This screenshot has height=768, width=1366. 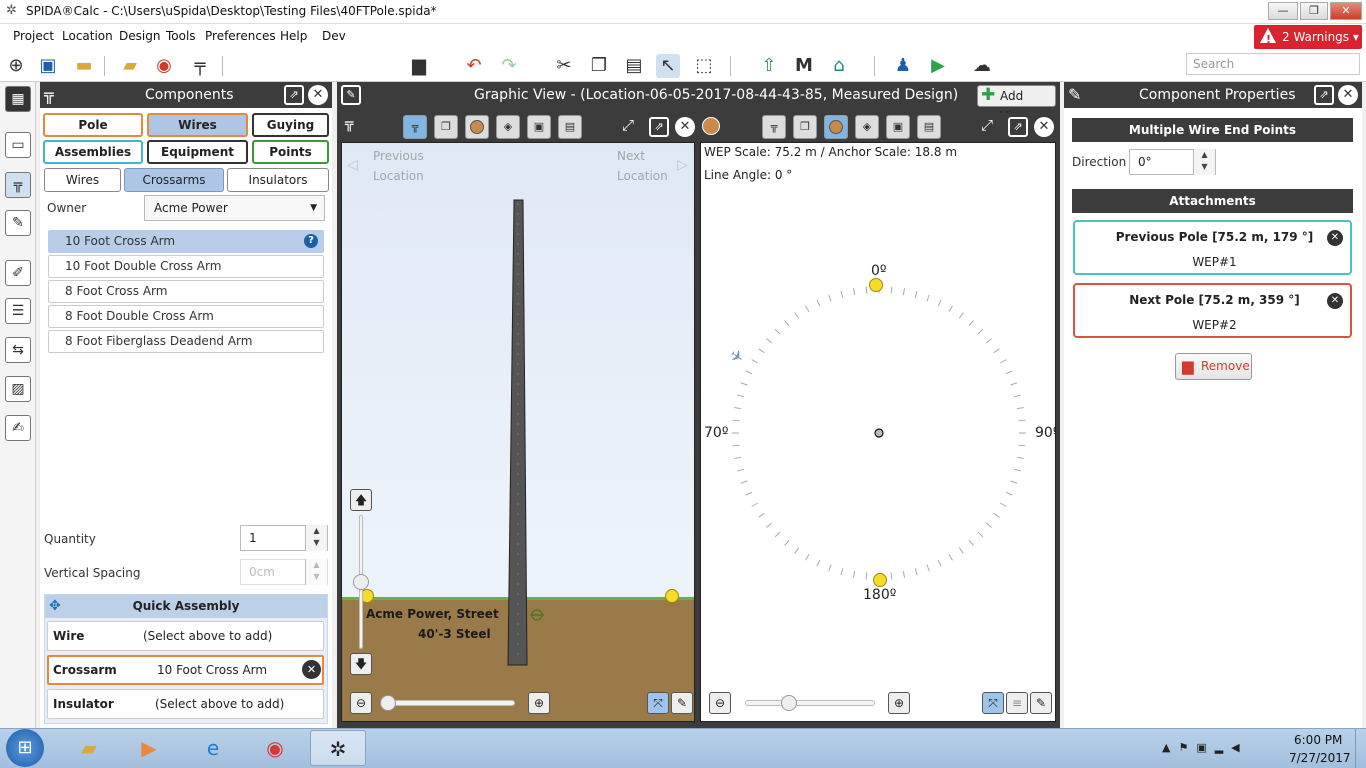 I want to click on quick-row-crossarm: Crossarm 10 Foot Cross Arm ✕, so click(x=185, y=670).